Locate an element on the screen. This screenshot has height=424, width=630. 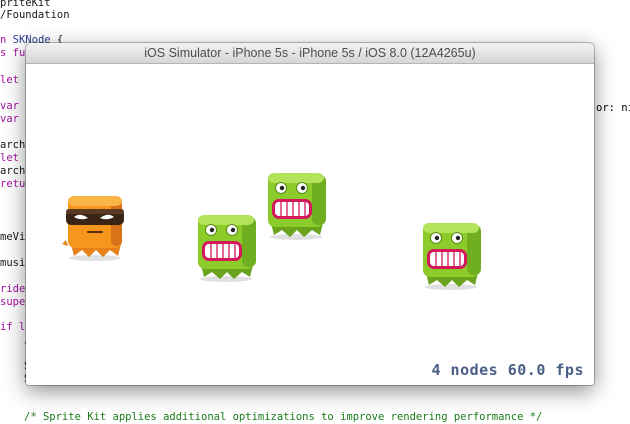
code-line: ride is located at coordinates (13, 289).